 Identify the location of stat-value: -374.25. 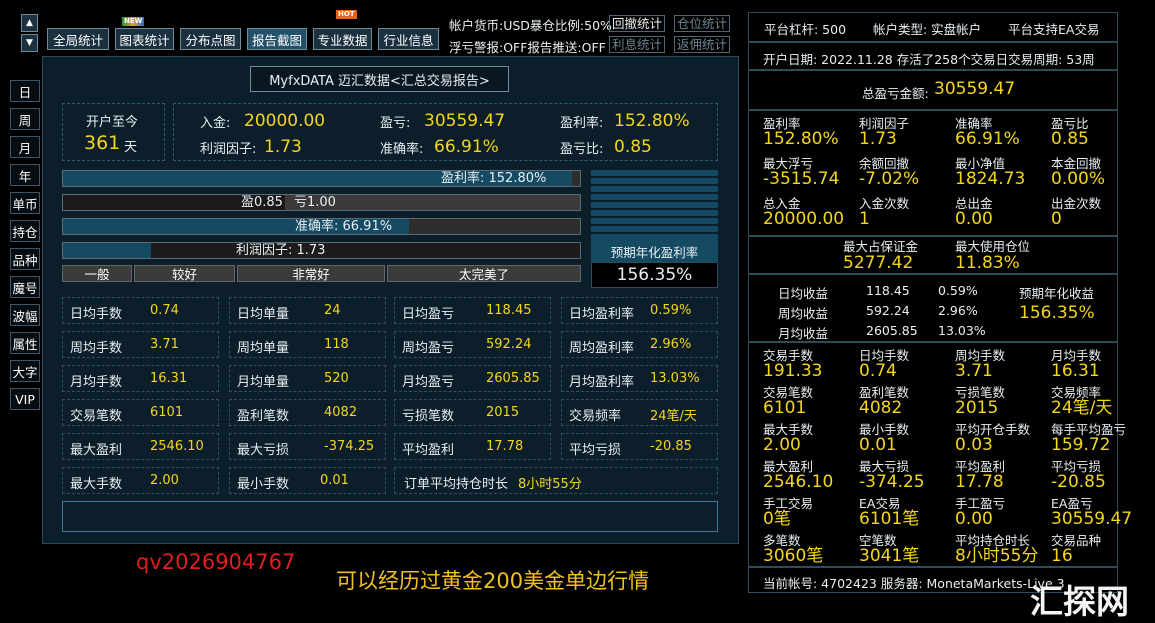
(349, 446).